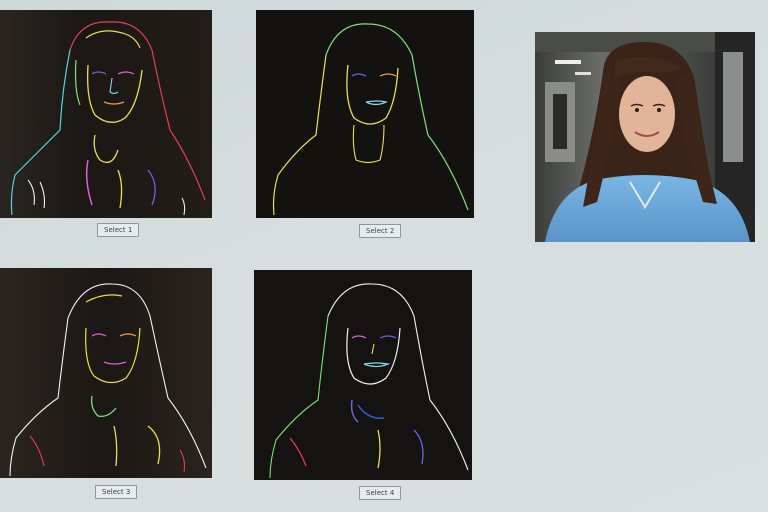 This screenshot has width=768, height=512. What do you see at coordinates (380, 493) in the screenshot?
I see `select-4-button: Select 4` at bounding box center [380, 493].